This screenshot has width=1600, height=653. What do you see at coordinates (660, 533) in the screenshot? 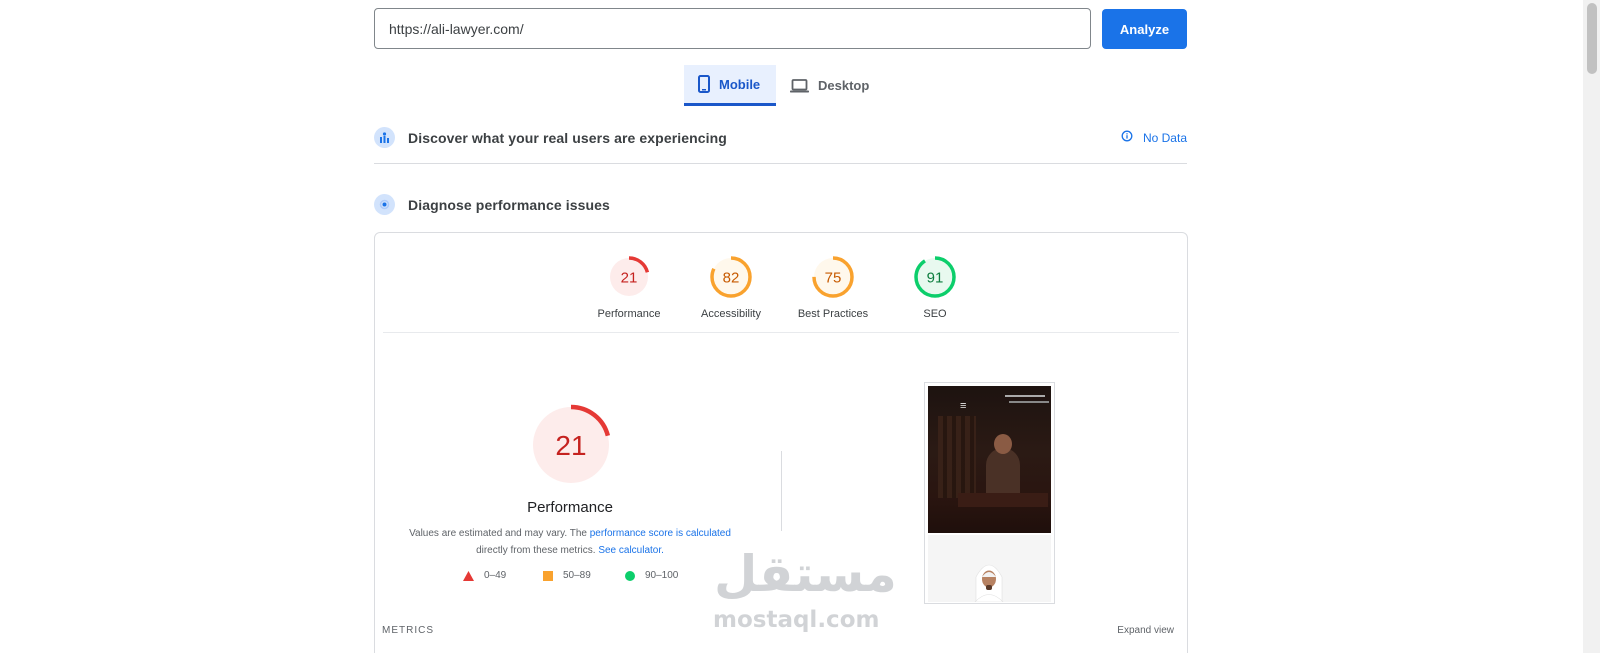
I see `score-calculated-link: performance score is calculated` at bounding box center [660, 533].